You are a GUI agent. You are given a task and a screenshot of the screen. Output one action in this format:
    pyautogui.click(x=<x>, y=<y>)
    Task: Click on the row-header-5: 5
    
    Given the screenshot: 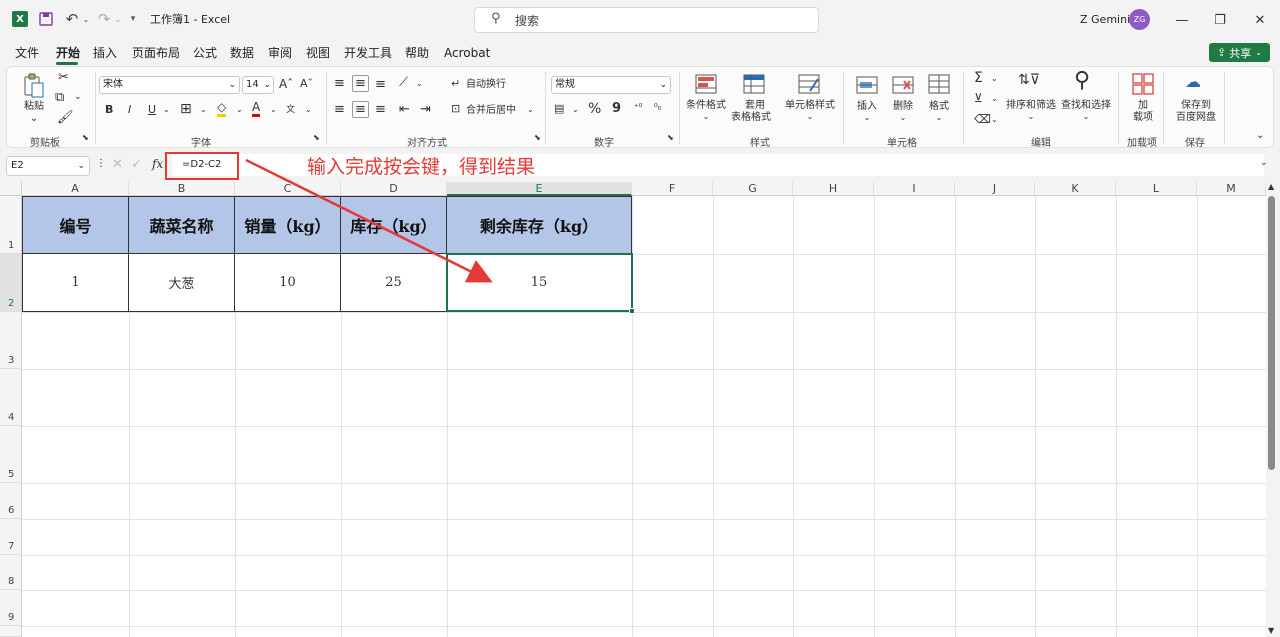 What is the action you would take?
    pyautogui.click(x=11, y=454)
    